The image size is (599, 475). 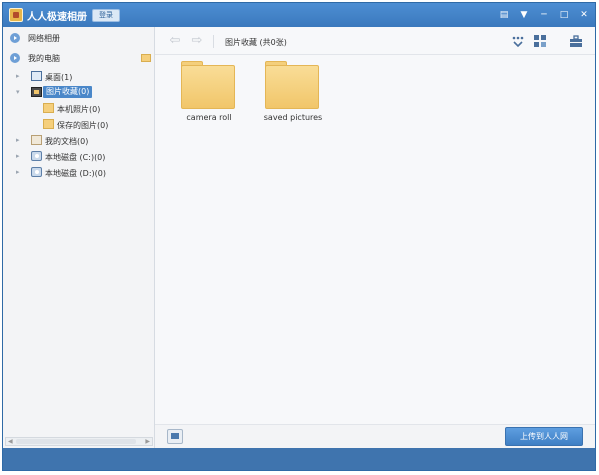 What do you see at coordinates (375, 436) in the screenshot?
I see `bottom-bar: 上传到人人网` at bounding box center [375, 436].